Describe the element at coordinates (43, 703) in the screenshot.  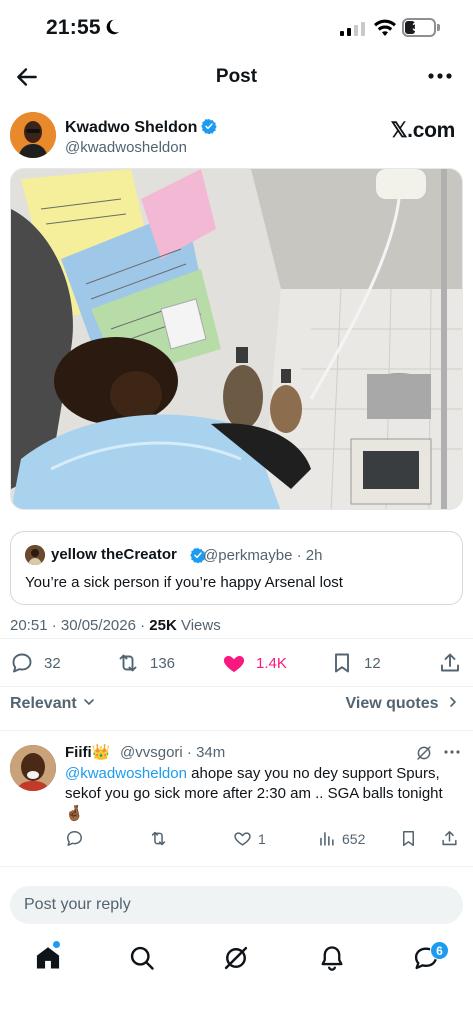
I see `sort-label: Relevant` at that location.